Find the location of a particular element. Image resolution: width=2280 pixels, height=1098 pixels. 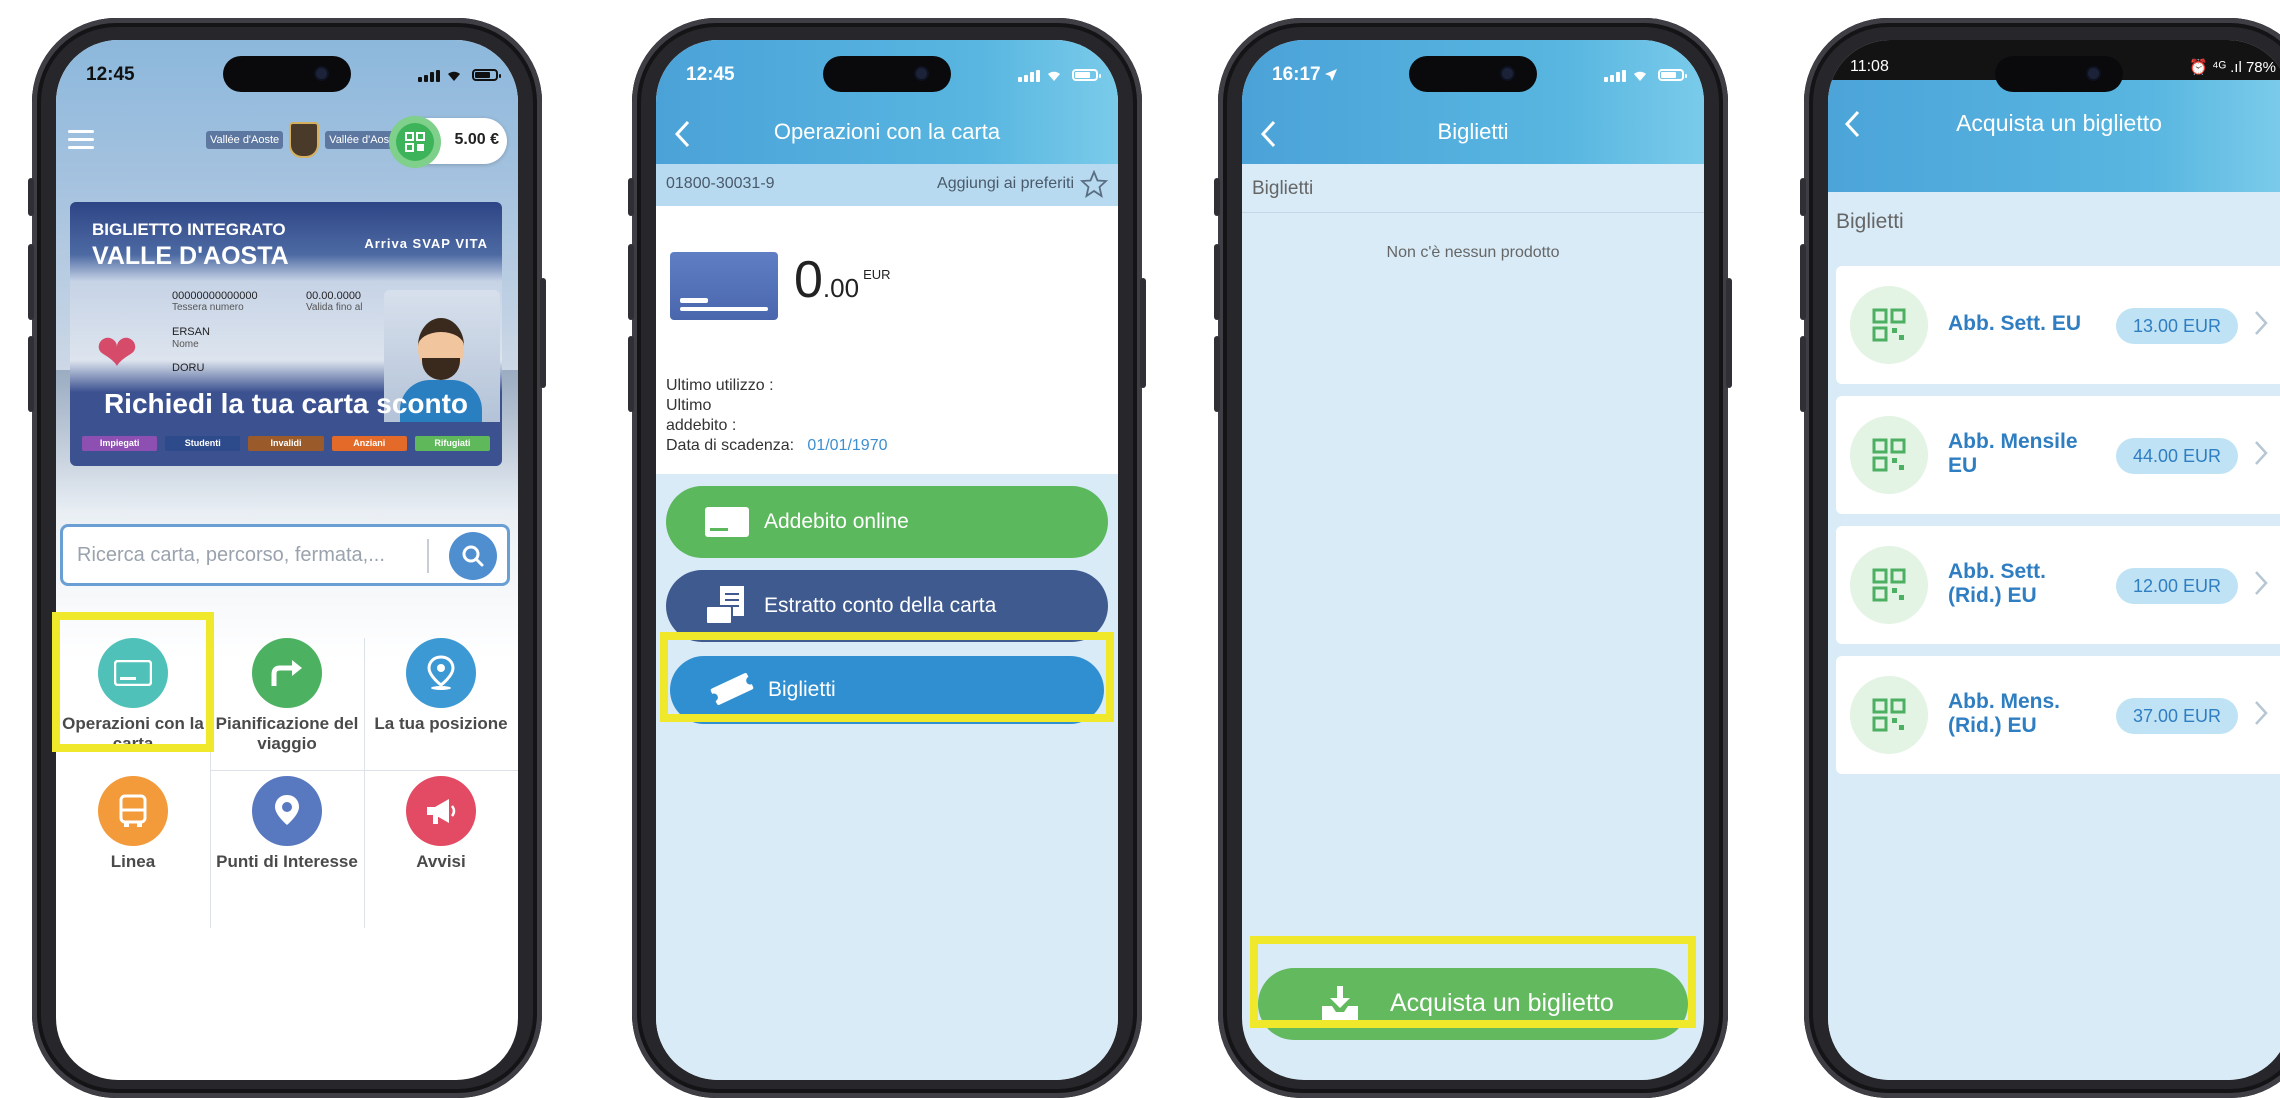

ticket-item: Abb. Sett. (Rid.) EU 12.00 EUR is located at coordinates (2058, 585).